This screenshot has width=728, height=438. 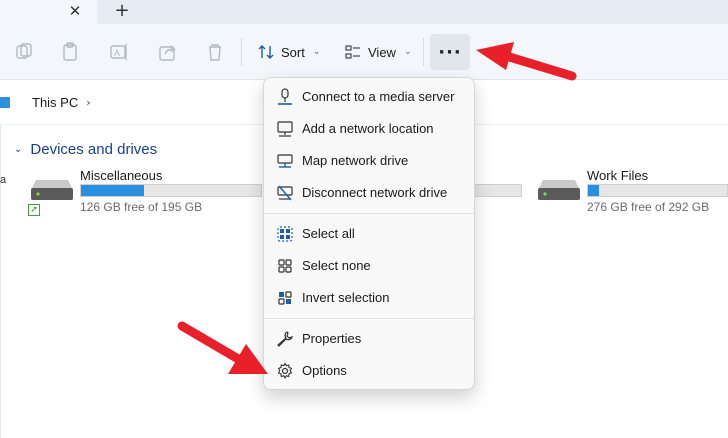 I want to click on copy-icon, so click(x=71, y=52).